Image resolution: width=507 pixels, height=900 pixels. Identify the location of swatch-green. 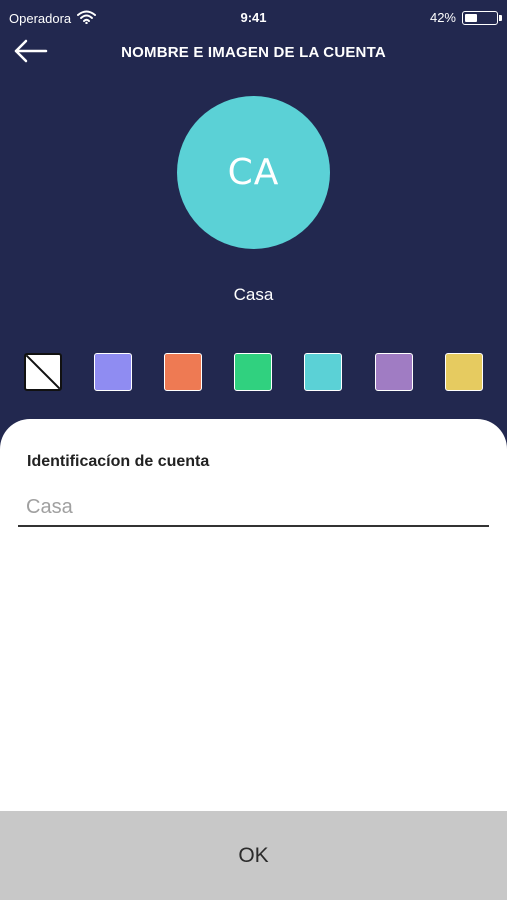
(253, 372).